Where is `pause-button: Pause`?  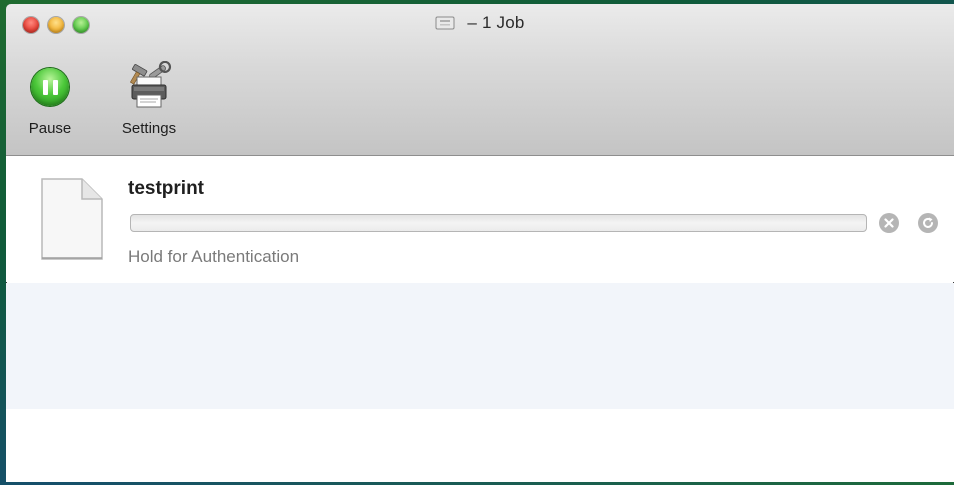
pause-button: Pause is located at coordinates (50, 96).